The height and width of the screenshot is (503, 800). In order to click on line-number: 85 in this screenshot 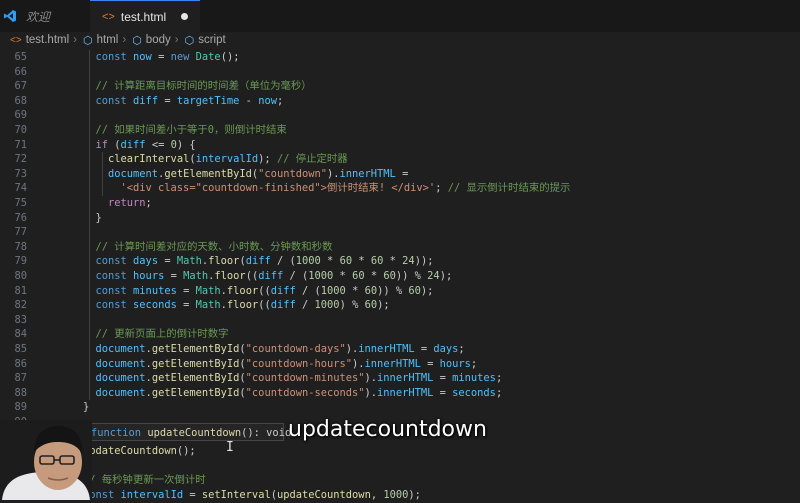, I will do `click(20, 349)`.